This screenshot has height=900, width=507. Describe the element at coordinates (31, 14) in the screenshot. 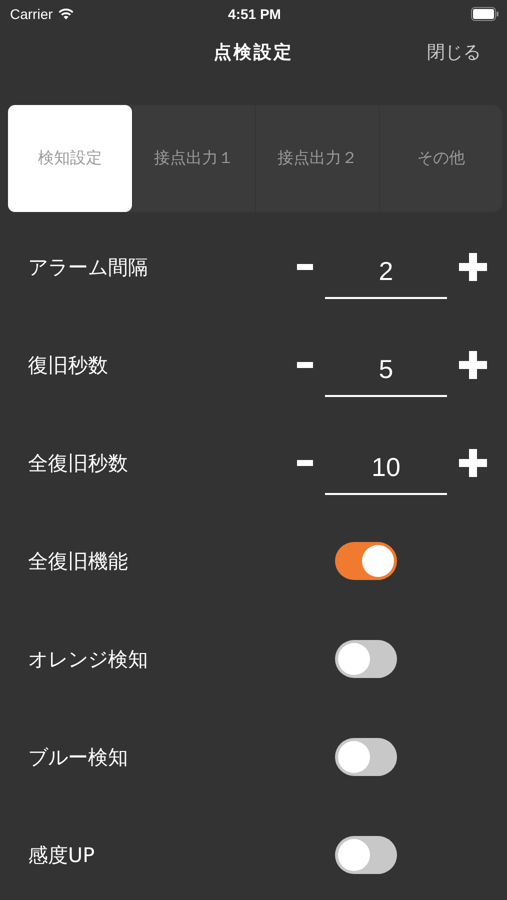

I see `carrier-name: Carrier` at that location.